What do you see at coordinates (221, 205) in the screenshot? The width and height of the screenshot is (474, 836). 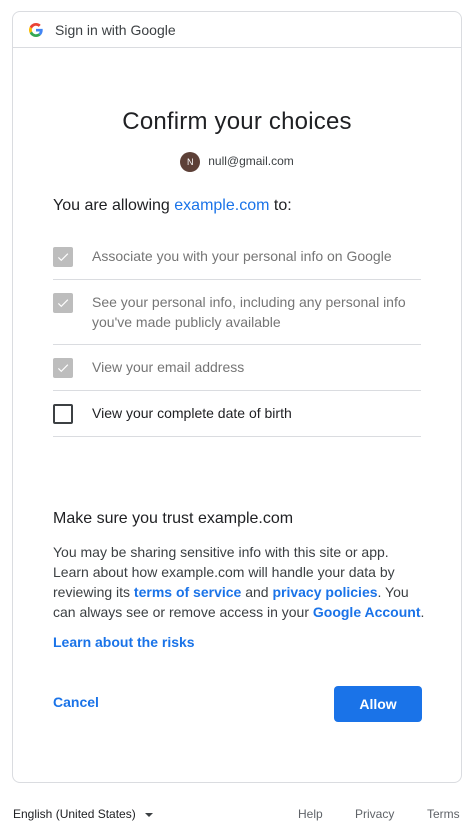 I see `site-link: example.com` at bounding box center [221, 205].